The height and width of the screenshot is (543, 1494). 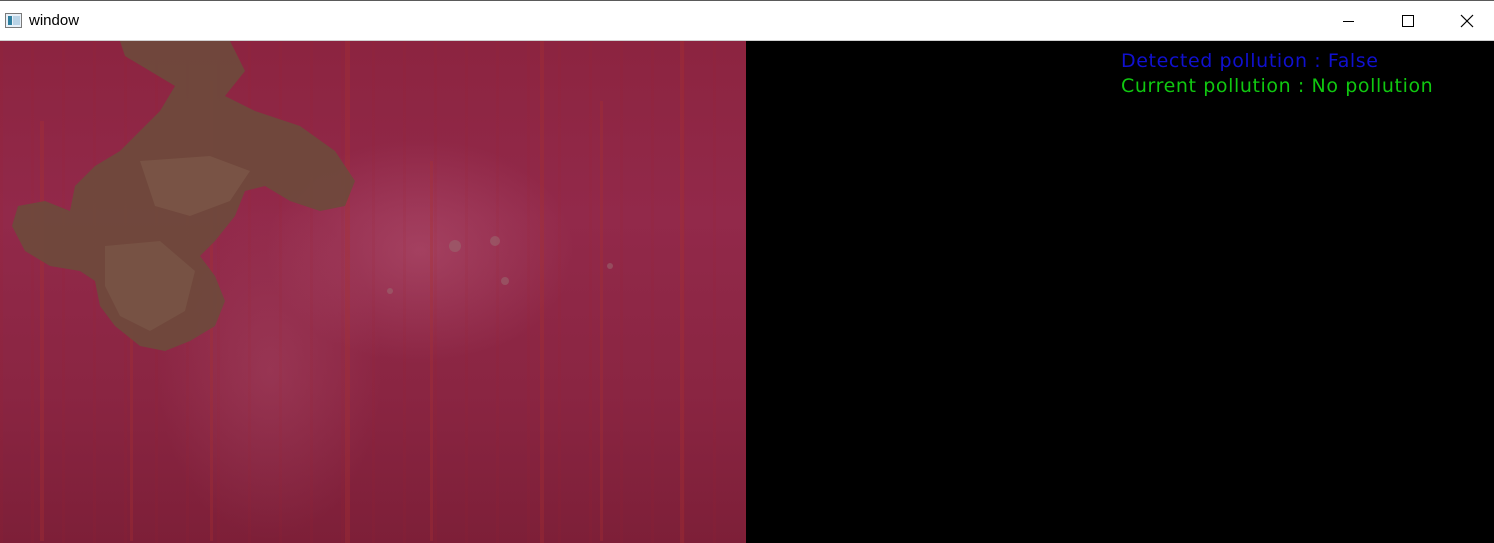 What do you see at coordinates (13, 20) in the screenshot?
I see `window-app-icon` at bounding box center [13, 20].